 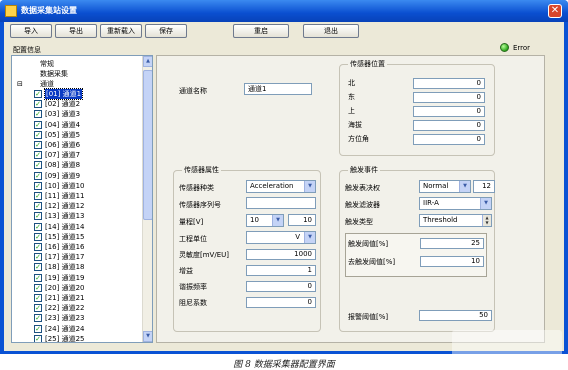 I want to click on app-icon, so click(x=11, y=11).